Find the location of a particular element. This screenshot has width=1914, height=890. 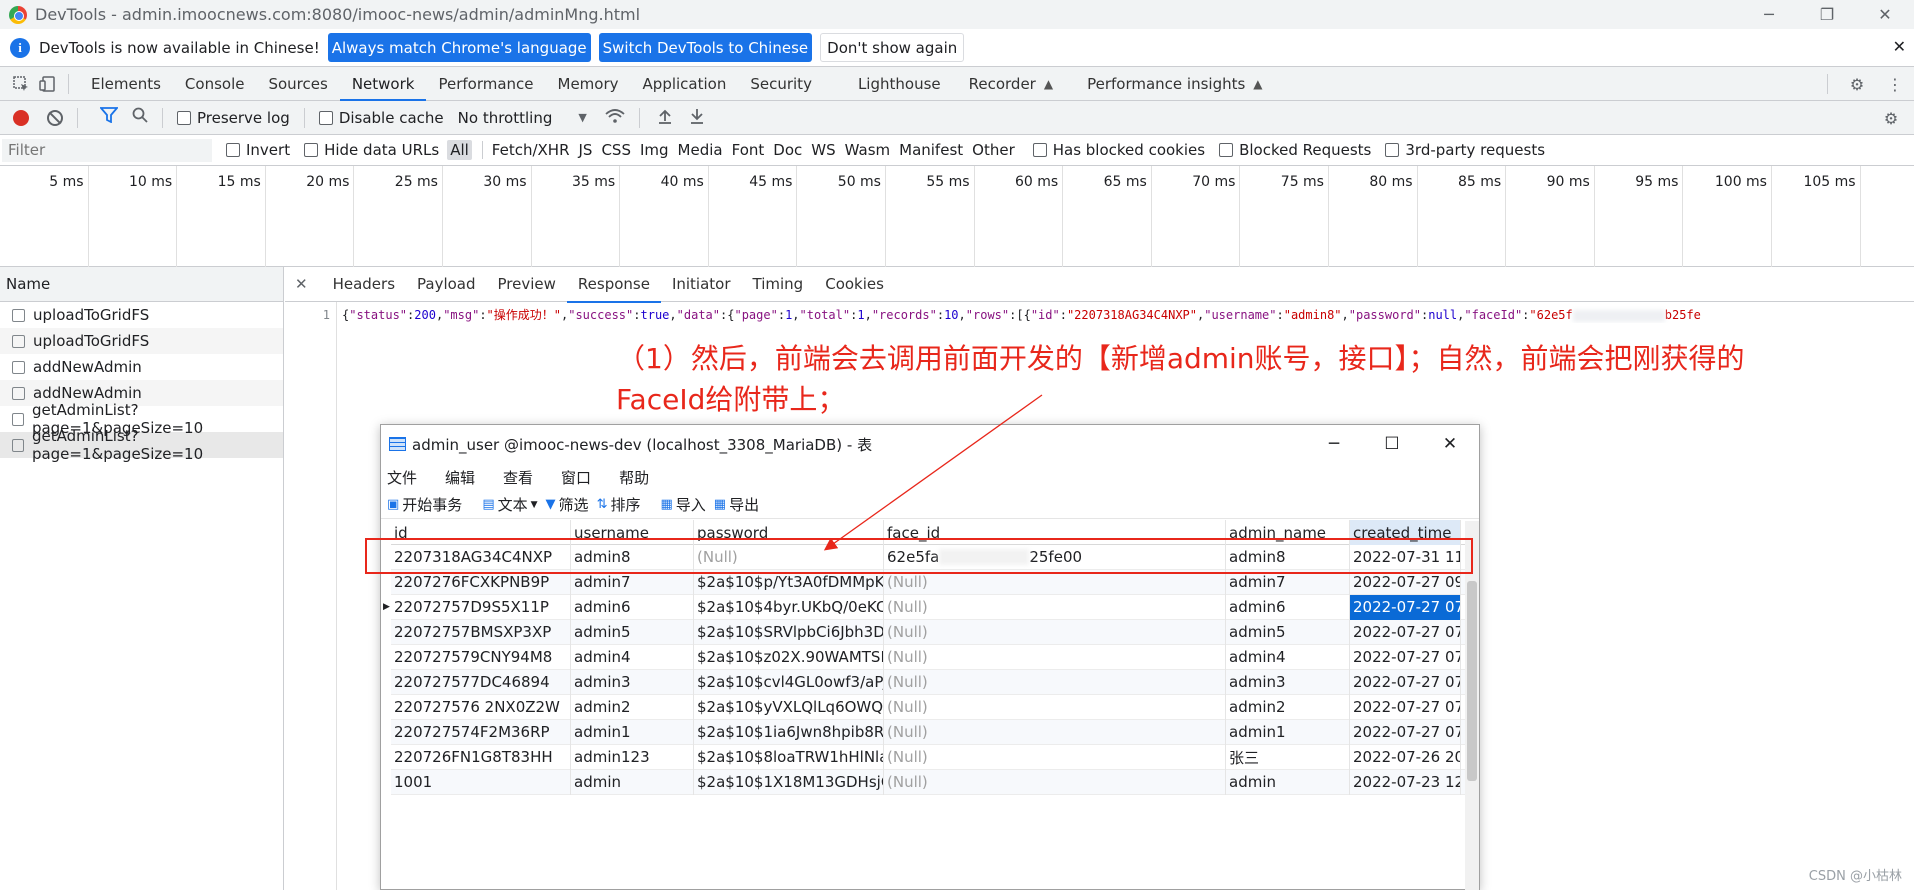

cell-username: admin1 is located at coordinates (632, 732).